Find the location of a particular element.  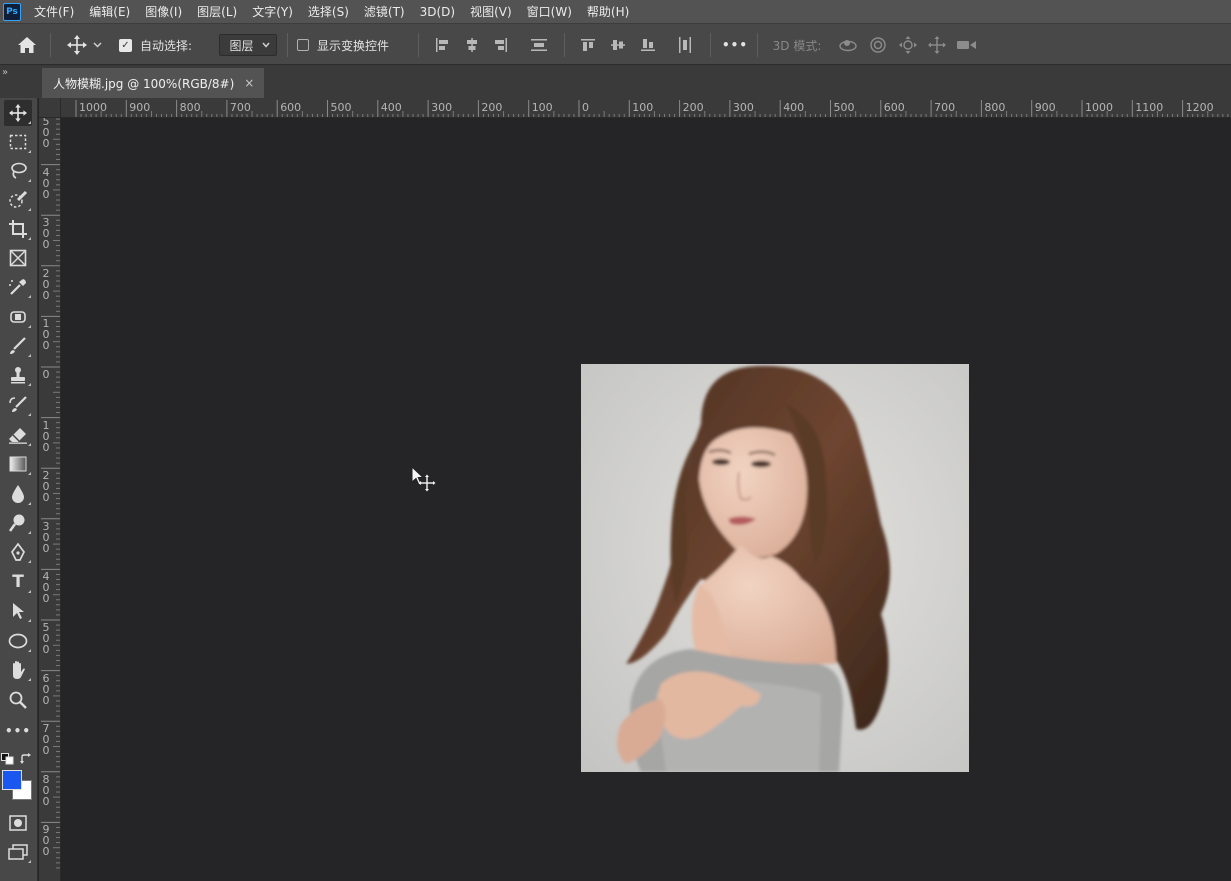

menu-help: 帮助(H) is located at coordinates (608, 11).